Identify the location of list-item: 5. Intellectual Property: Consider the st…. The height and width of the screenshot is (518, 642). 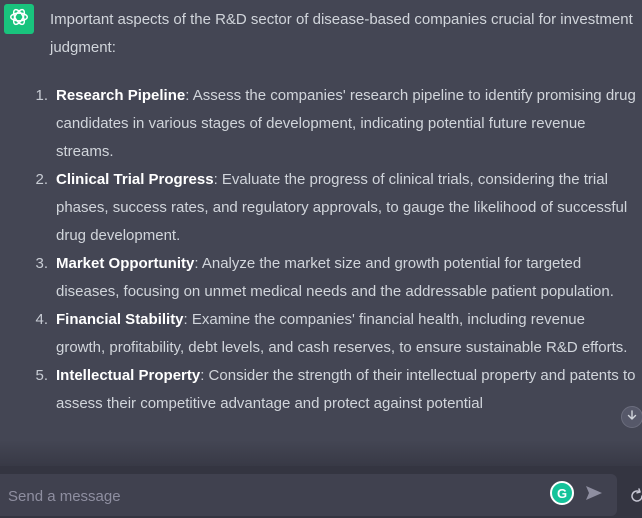
(335, 390).